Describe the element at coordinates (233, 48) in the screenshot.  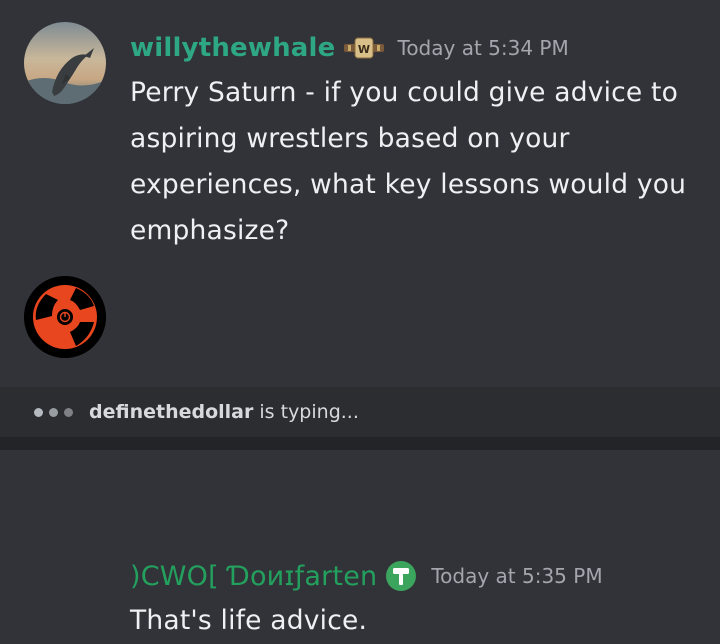
I see `username: willythewhale` at that location.